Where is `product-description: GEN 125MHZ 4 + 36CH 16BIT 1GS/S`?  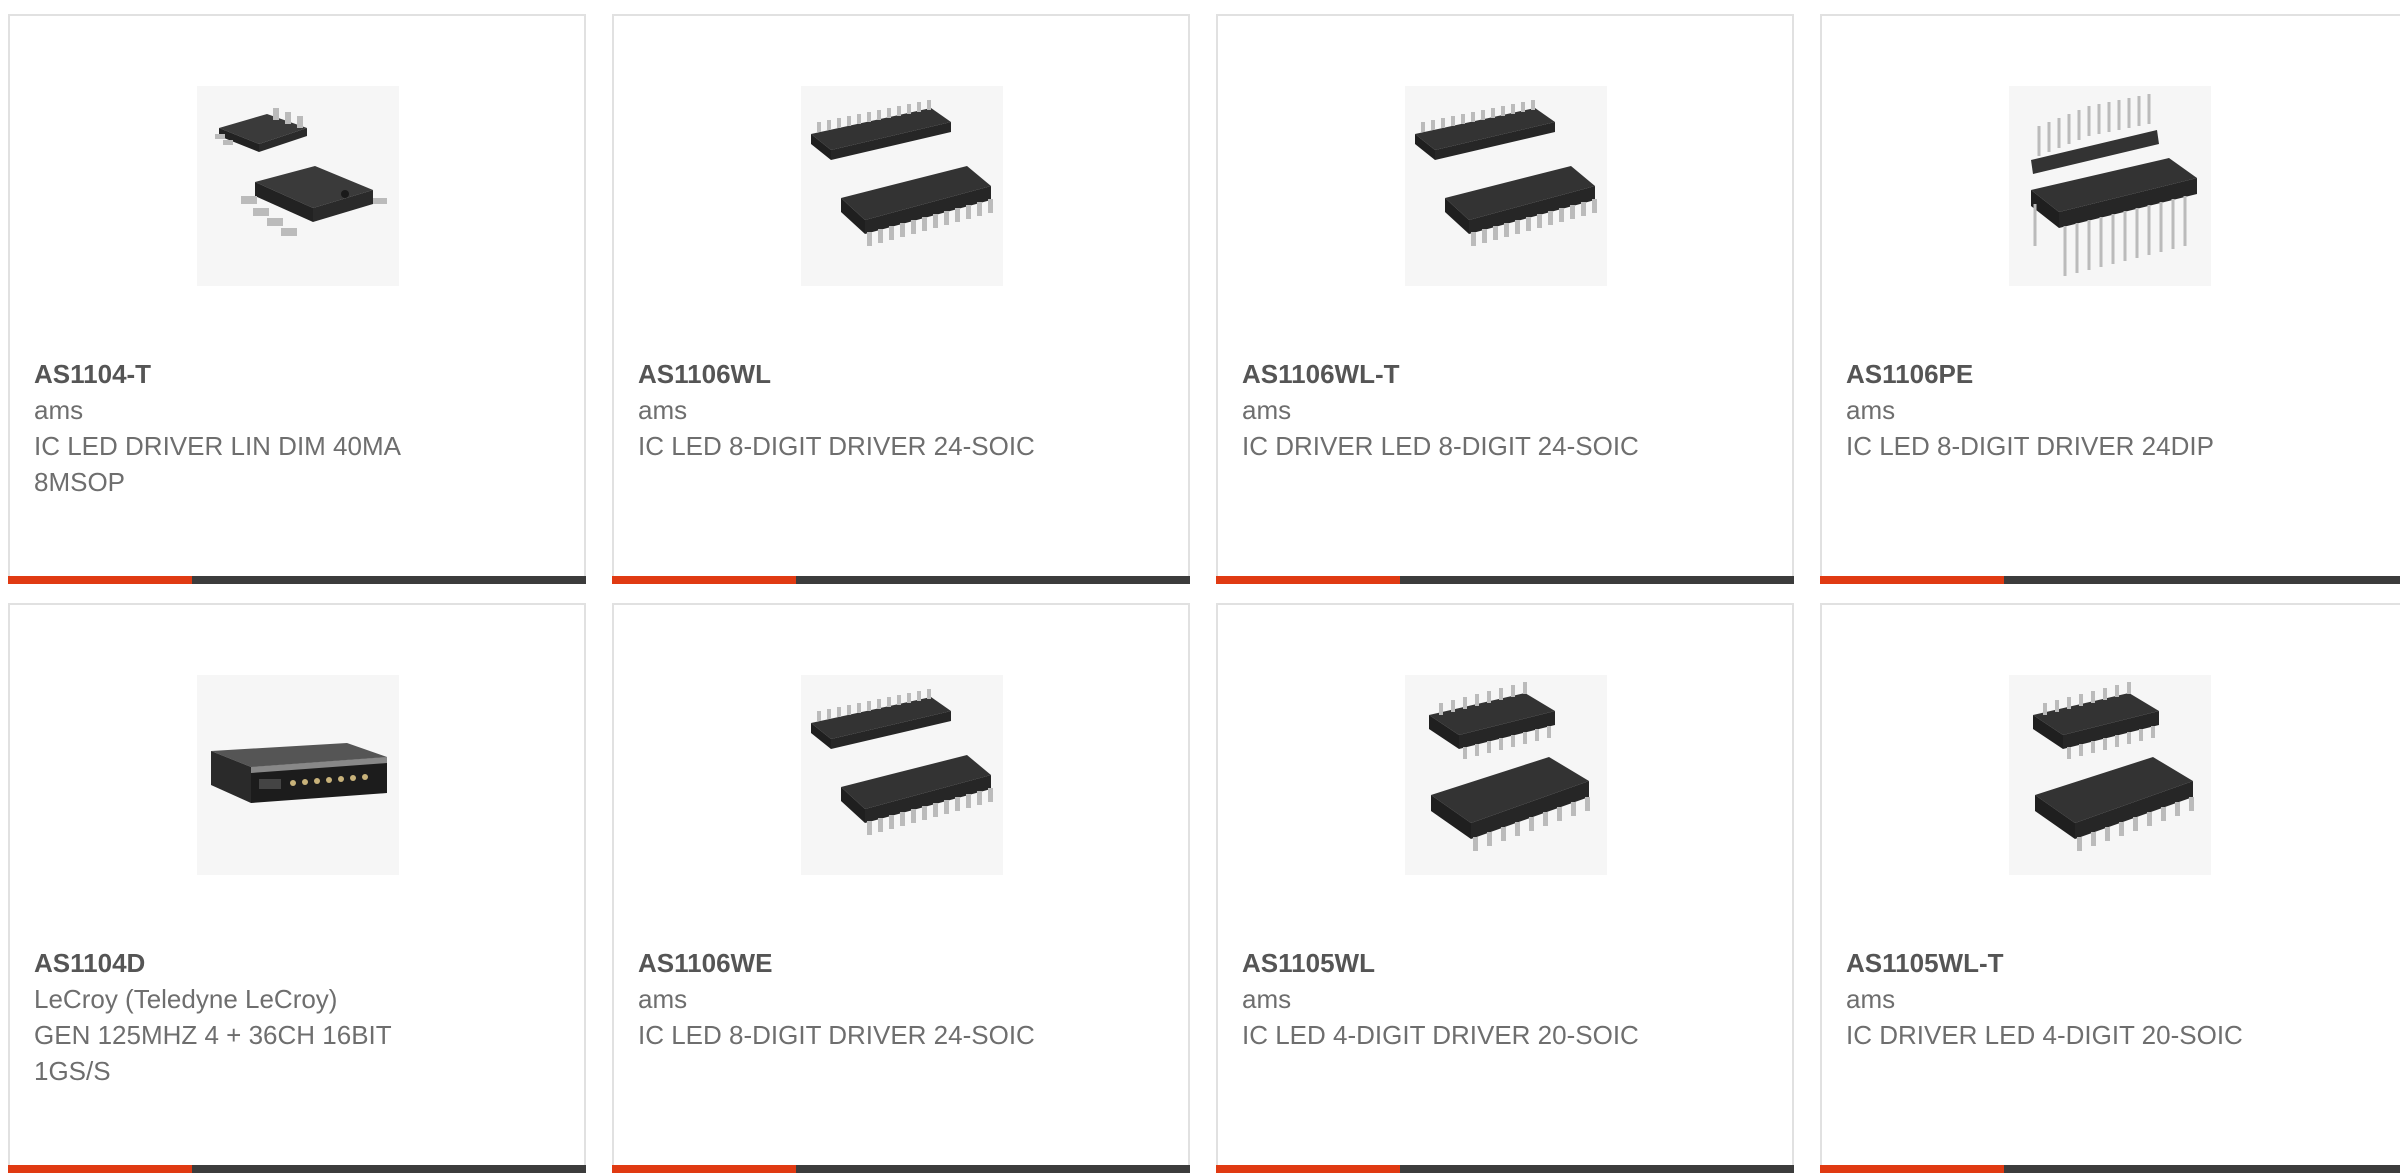 product-description: GEN 125MHZ 4 + 36CH 16BIT 1GS/S is located at coordinates (213, 1053).